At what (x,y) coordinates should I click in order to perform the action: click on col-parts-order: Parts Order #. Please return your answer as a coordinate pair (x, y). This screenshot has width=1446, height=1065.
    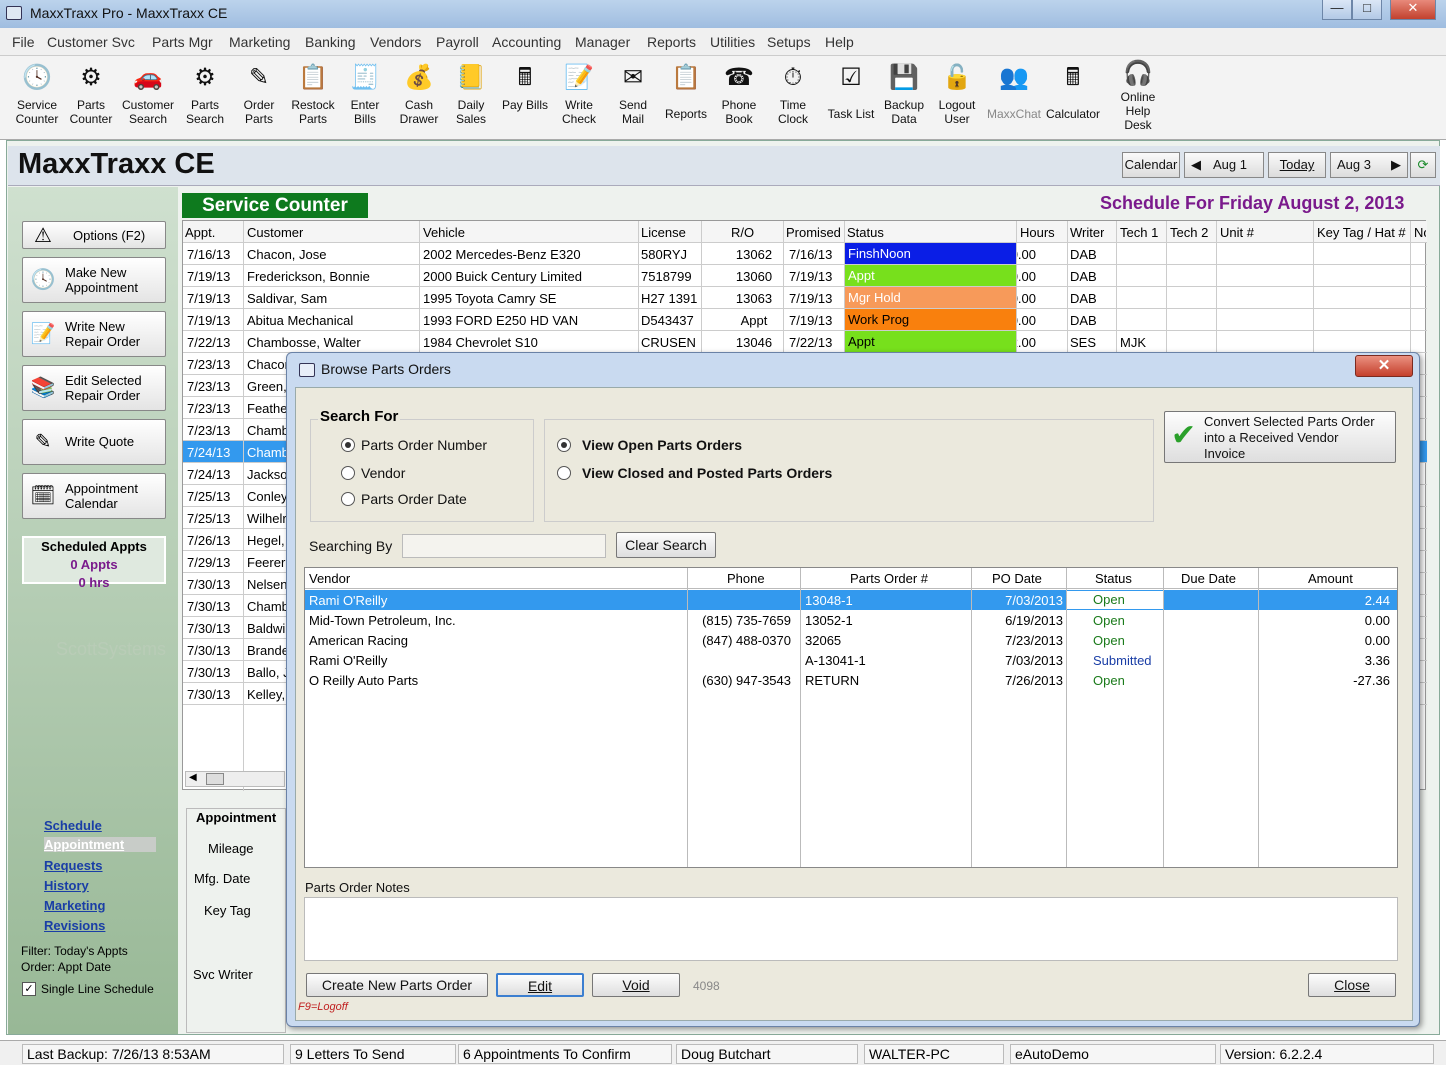
    Looking at the image, I should click on (889, 578).